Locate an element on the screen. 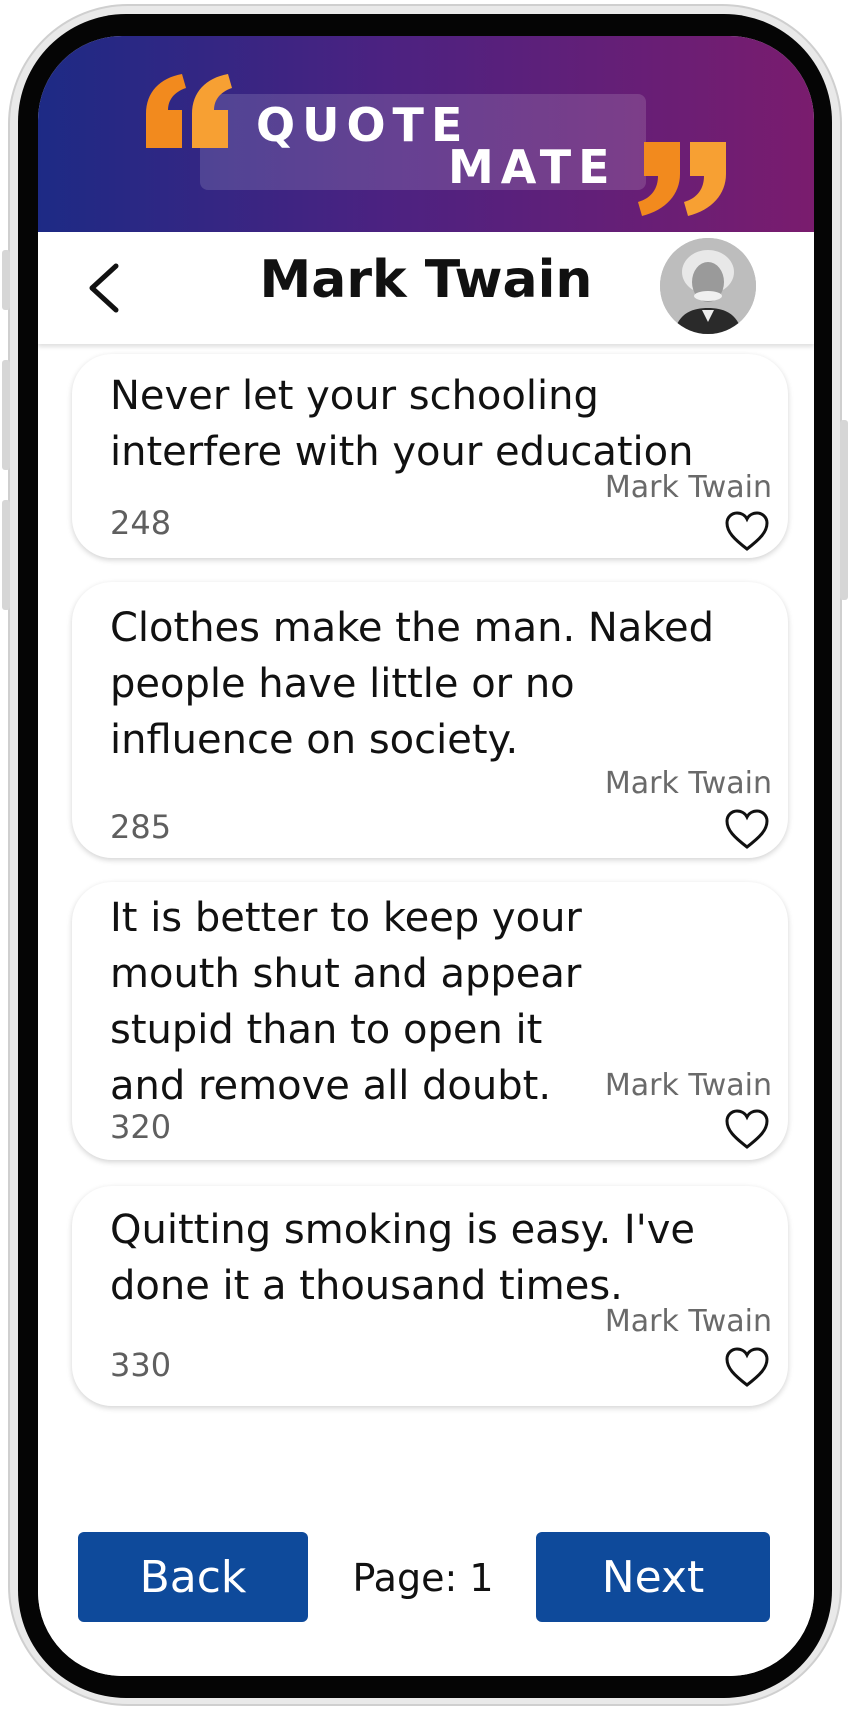 This screenshot has width=850, height=1712. like-count: 248 is located at coordinates (141, 523).